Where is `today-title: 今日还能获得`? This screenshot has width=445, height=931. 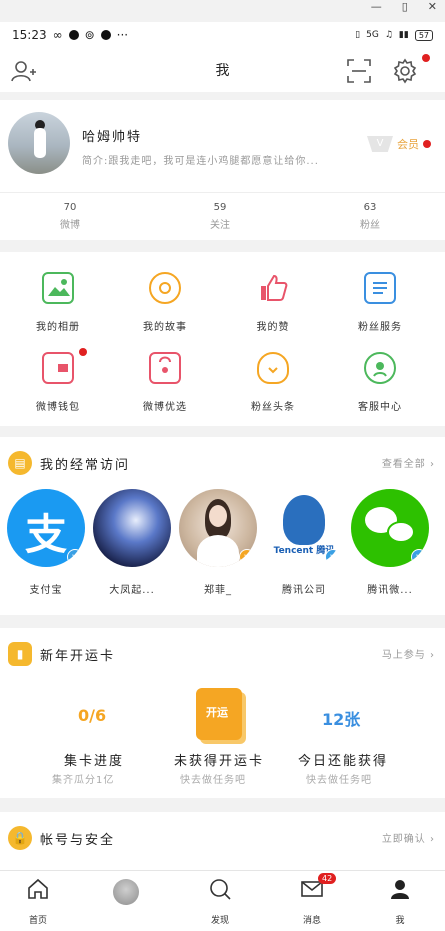 today-title: 今日还能获得 is located at coordinates (343, 761).